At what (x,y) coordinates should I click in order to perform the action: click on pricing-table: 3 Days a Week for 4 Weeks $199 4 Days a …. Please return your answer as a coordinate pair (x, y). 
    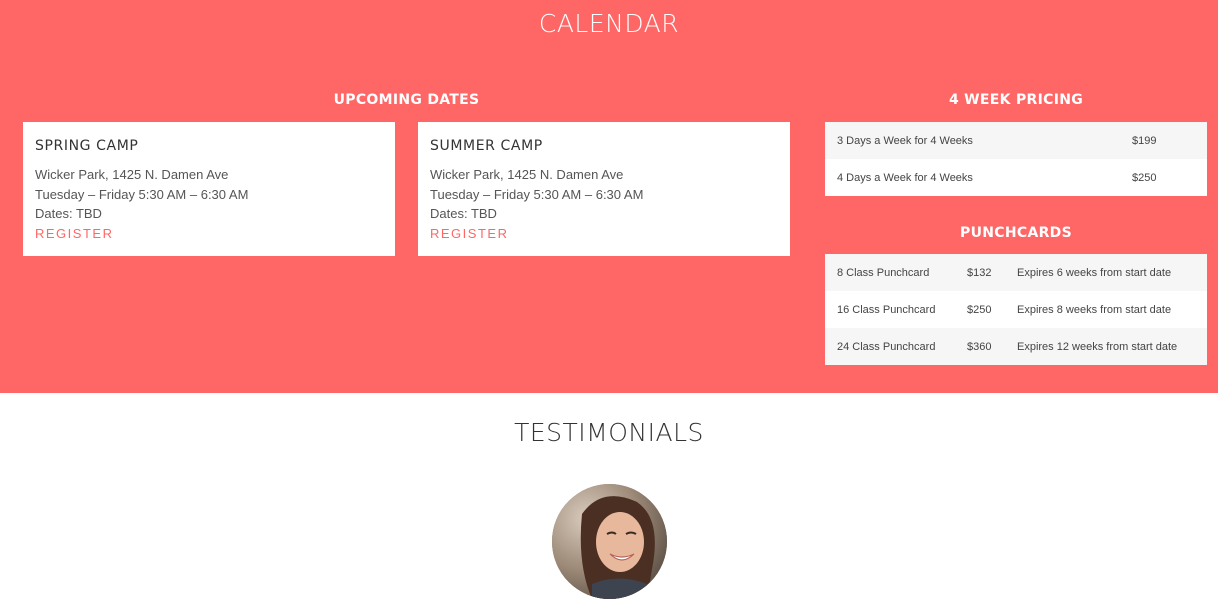
    Looking at the image, I should click on (1016, 159).